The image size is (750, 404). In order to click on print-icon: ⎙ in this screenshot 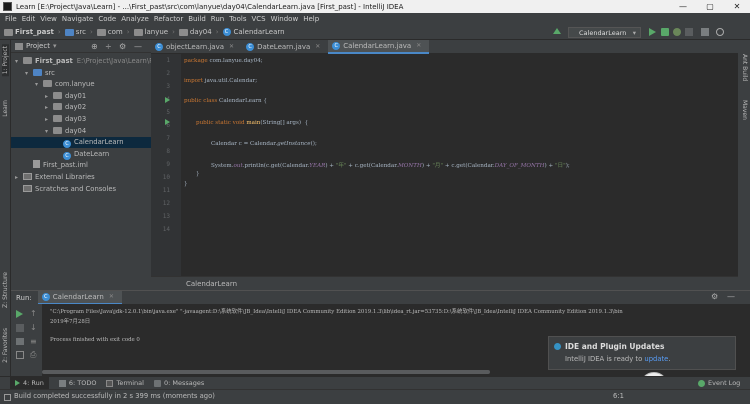, I will do `click(33, 355)`.